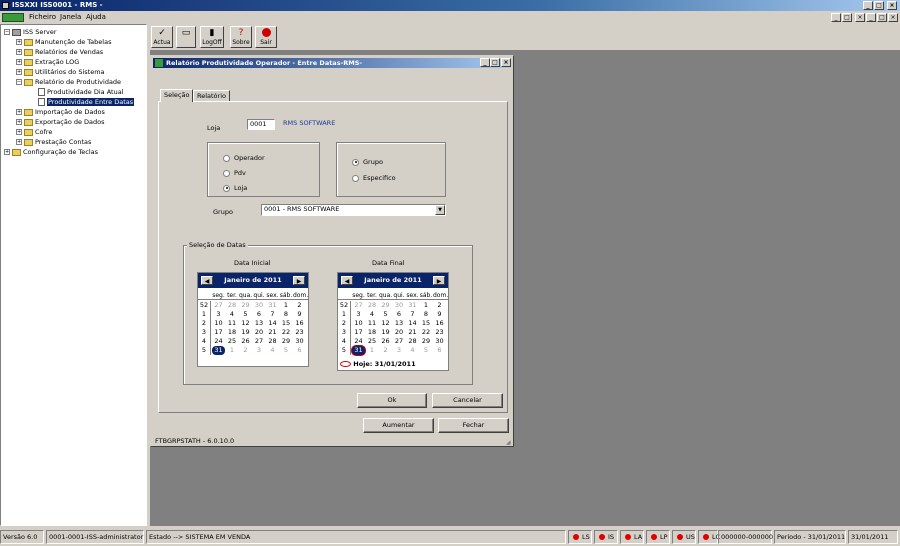 The height and width of the screenshot is (546, 900). Describe the element at coordinates (30, 32) in the screenshot. I see `tree-root: − ISS Server` at that location.